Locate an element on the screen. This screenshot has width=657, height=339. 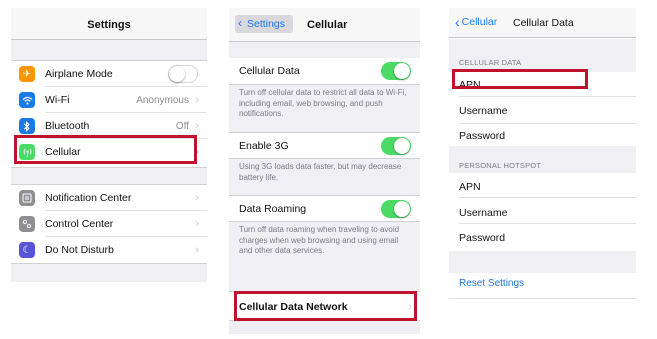
settings-item-label: Airplane Mode is located at coordinates (79, 74).